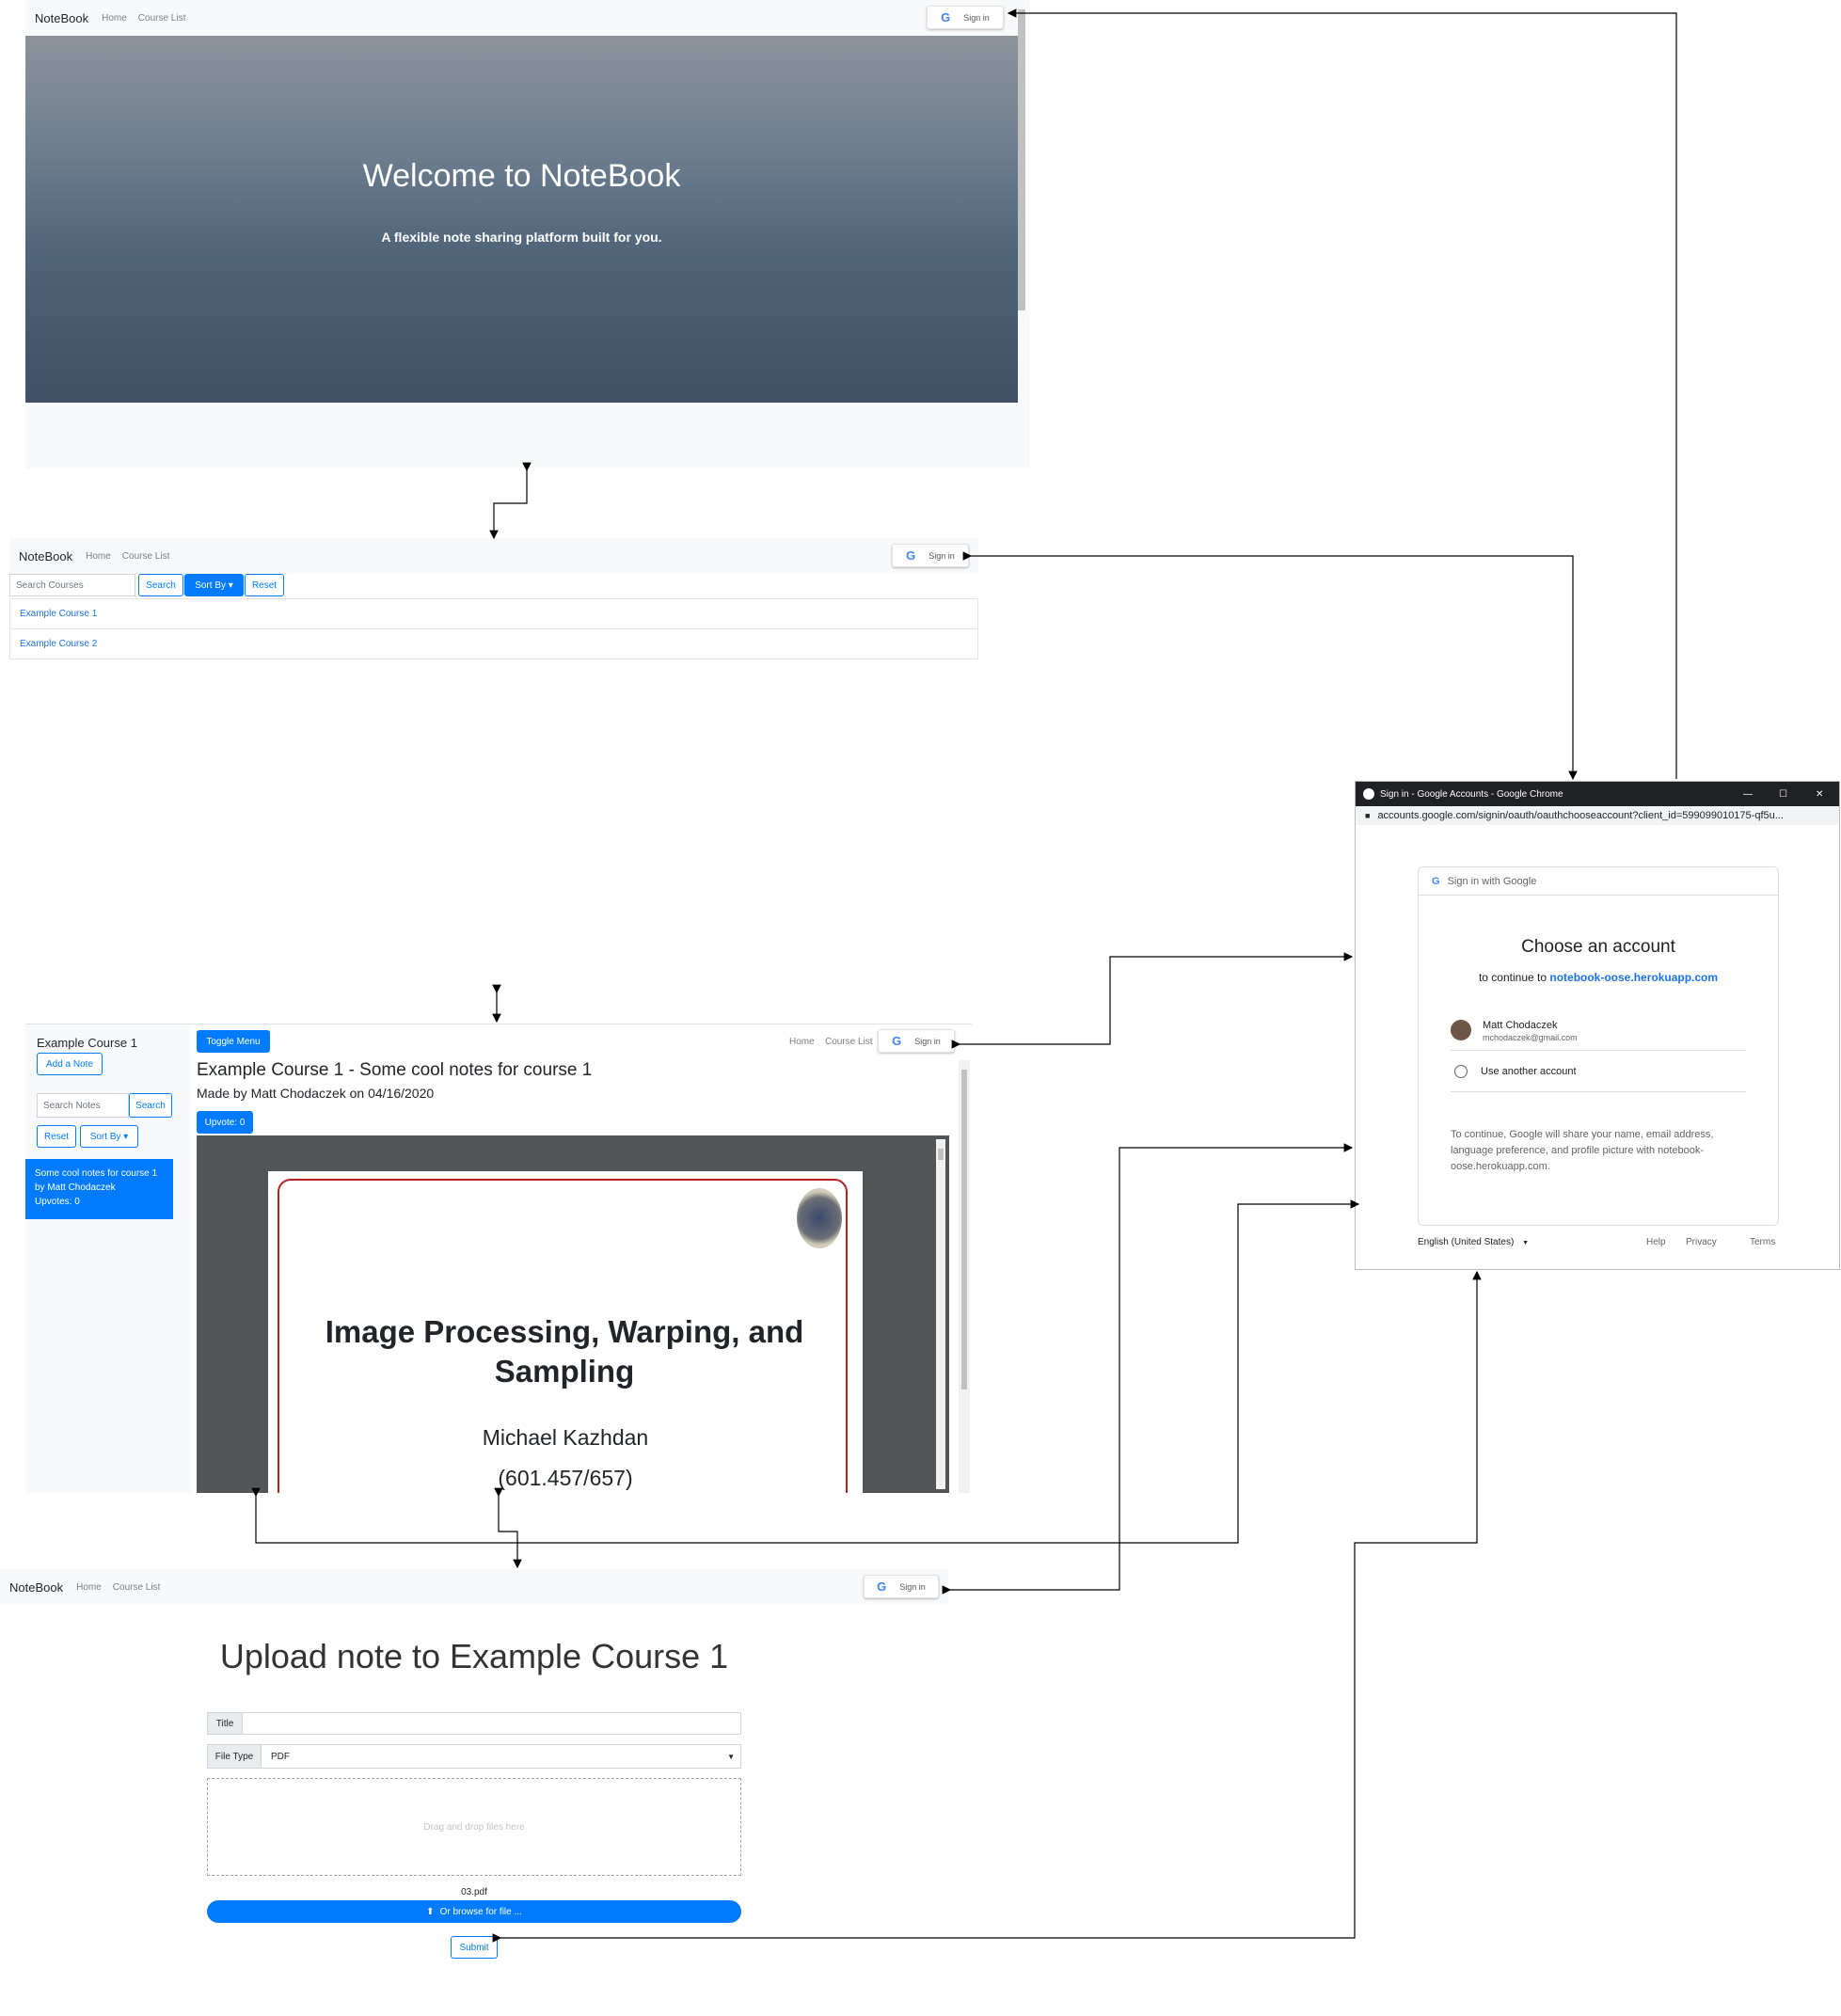 This screenshot has height=2016, width=1841. I want to click on arrow-viewer-to-upload, so click(508, 1528).